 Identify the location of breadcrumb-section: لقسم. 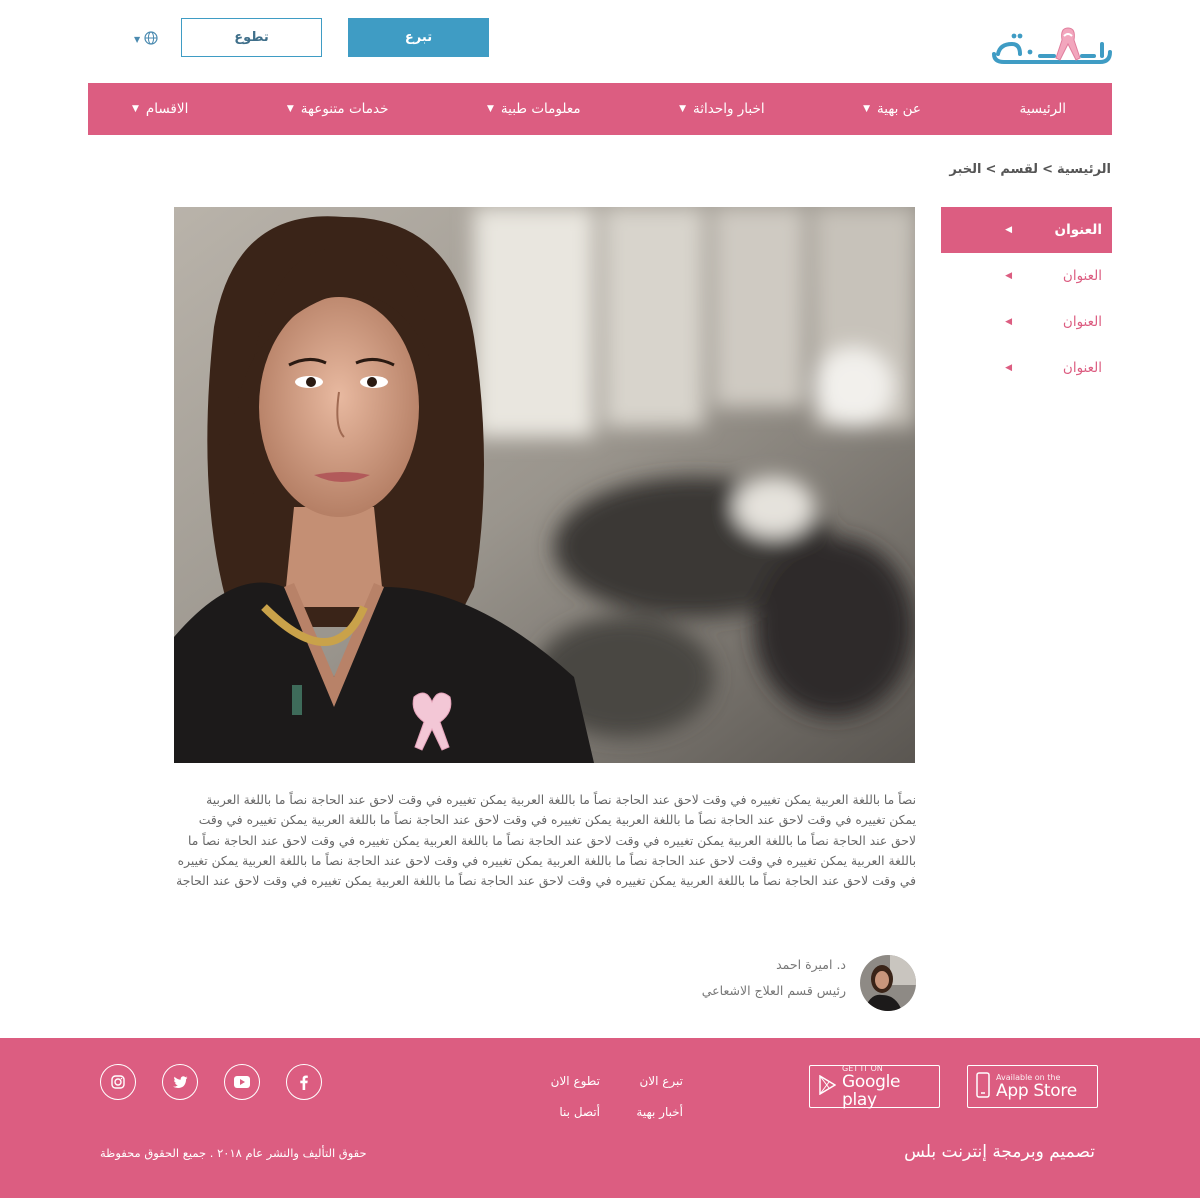
(1019, 169).